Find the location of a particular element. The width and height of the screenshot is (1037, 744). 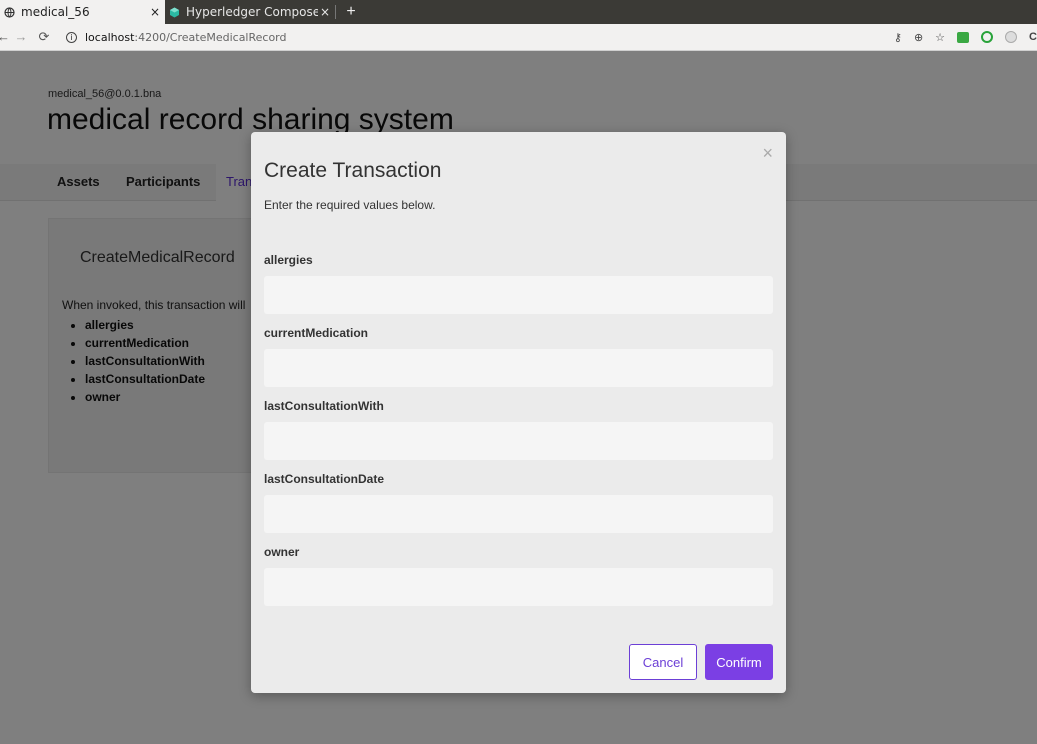

field-label: lastConsultationWith is located at coordinates (324, 406).